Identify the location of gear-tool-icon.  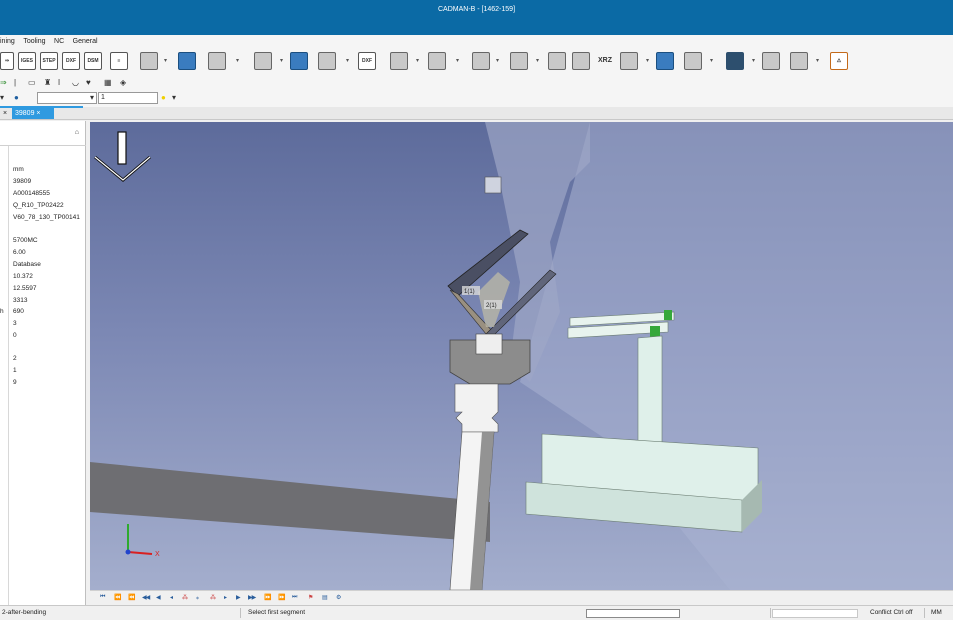
(399, 61).